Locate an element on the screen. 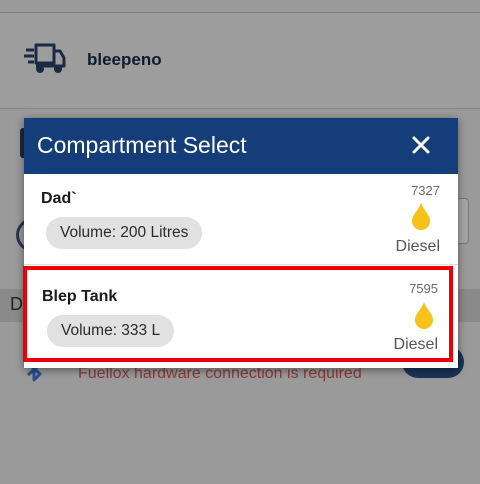 This screenshot has width=480, height=484. volume-chip: Volume: 200 Litres is located at coordinates (124, 233).